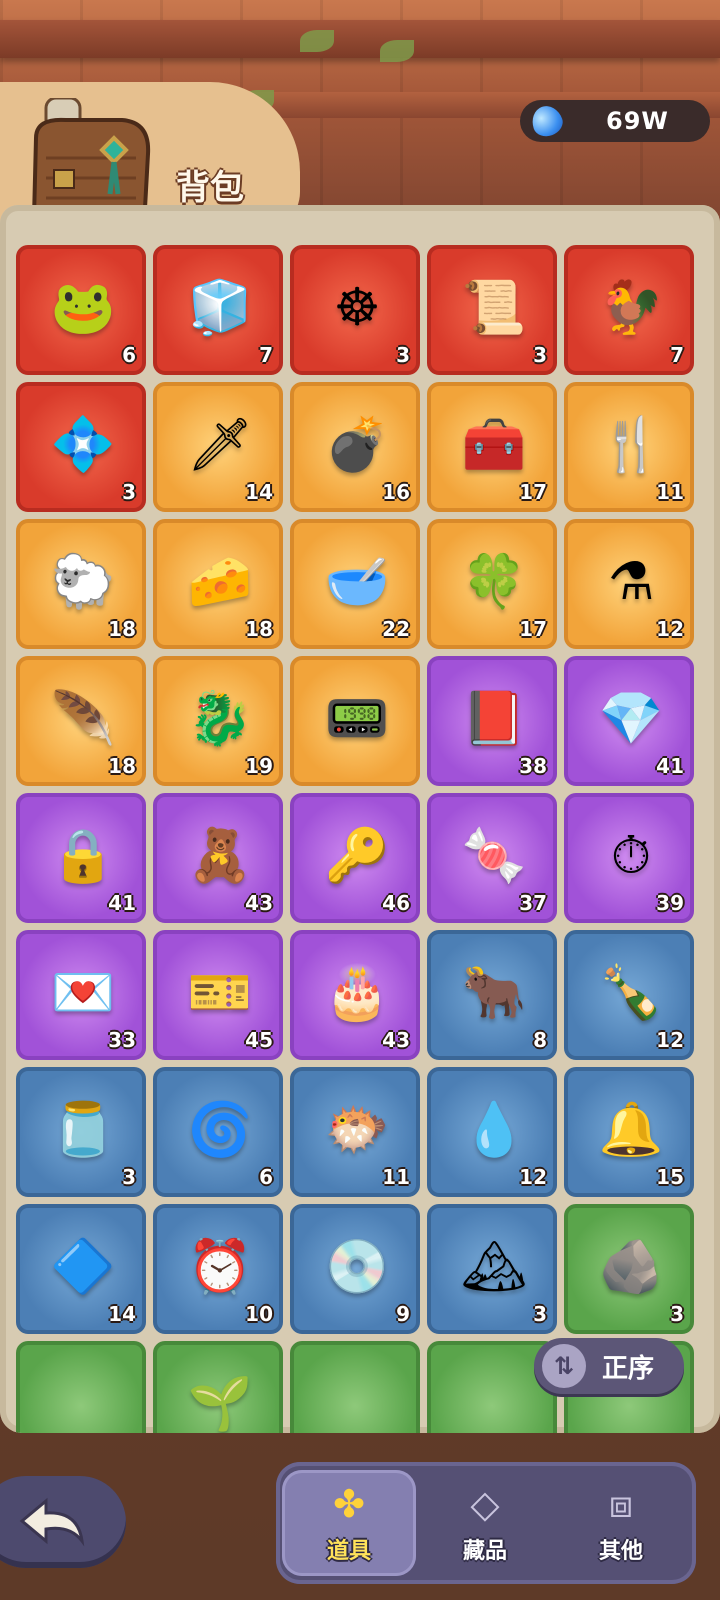 This screenshot has width=720, height=1600. I want to click on inventory-item-gold-dragon: 🐉 19, so click(218, 721).